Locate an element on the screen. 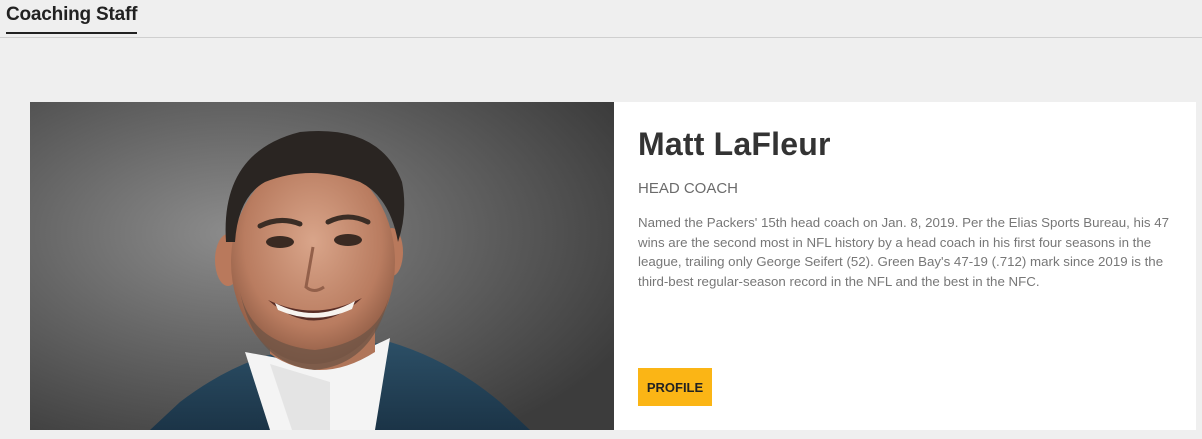 Image resolution: width=1202 pixels, height=439 pixels. profile-button: PROFILE is located at coordinates (675, 387).